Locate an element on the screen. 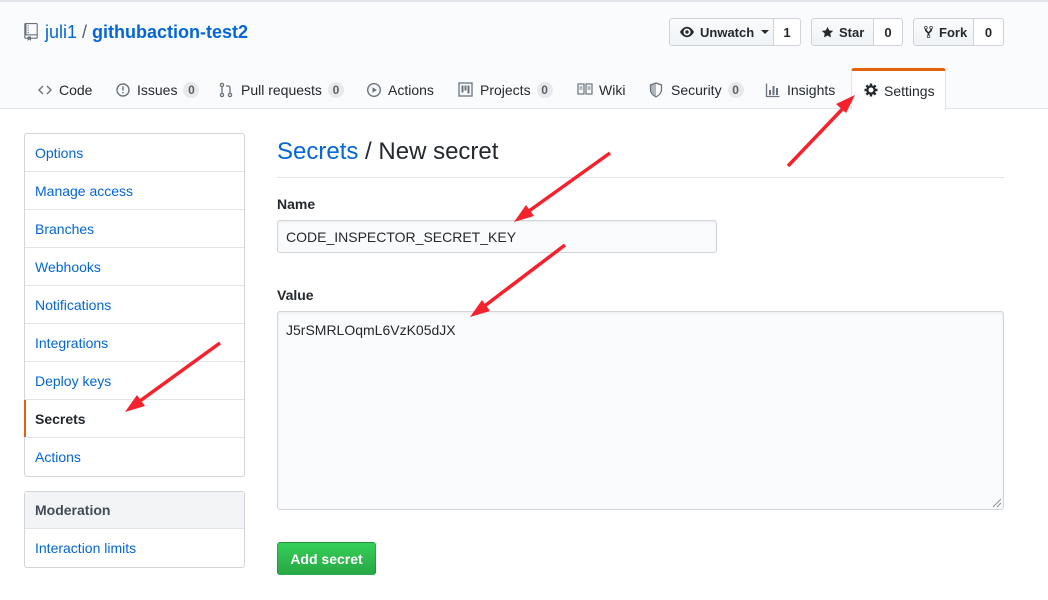  tab-pull-requests: Pull requests 0 is located at coordinates (281, 89).